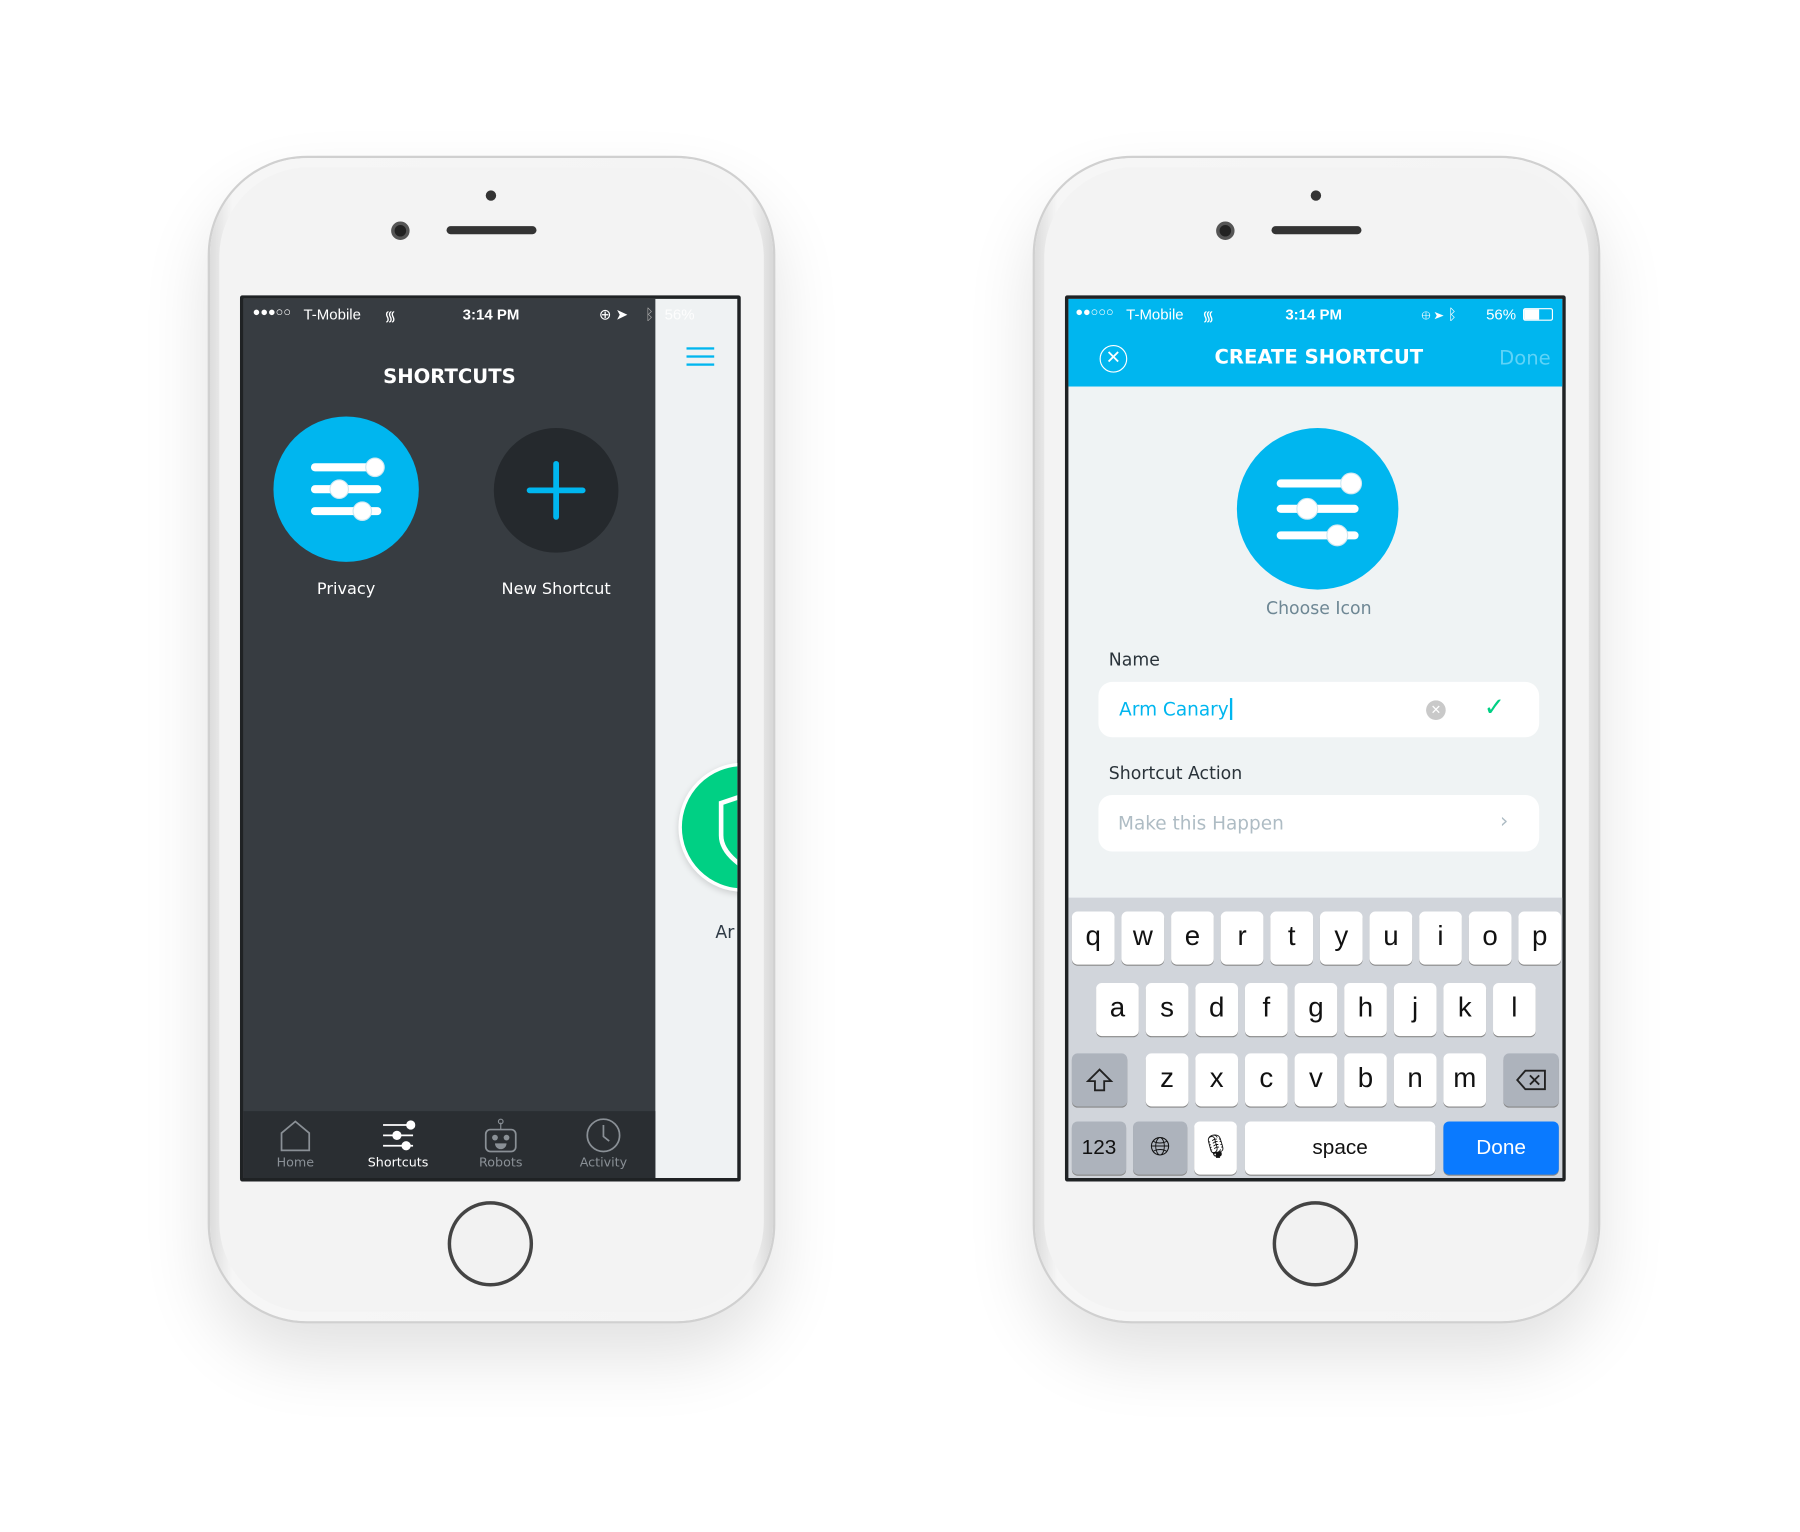 The height and width of the screenshot is (1532, 1800). I want to click on key-m: m, so click(1465, 1080).